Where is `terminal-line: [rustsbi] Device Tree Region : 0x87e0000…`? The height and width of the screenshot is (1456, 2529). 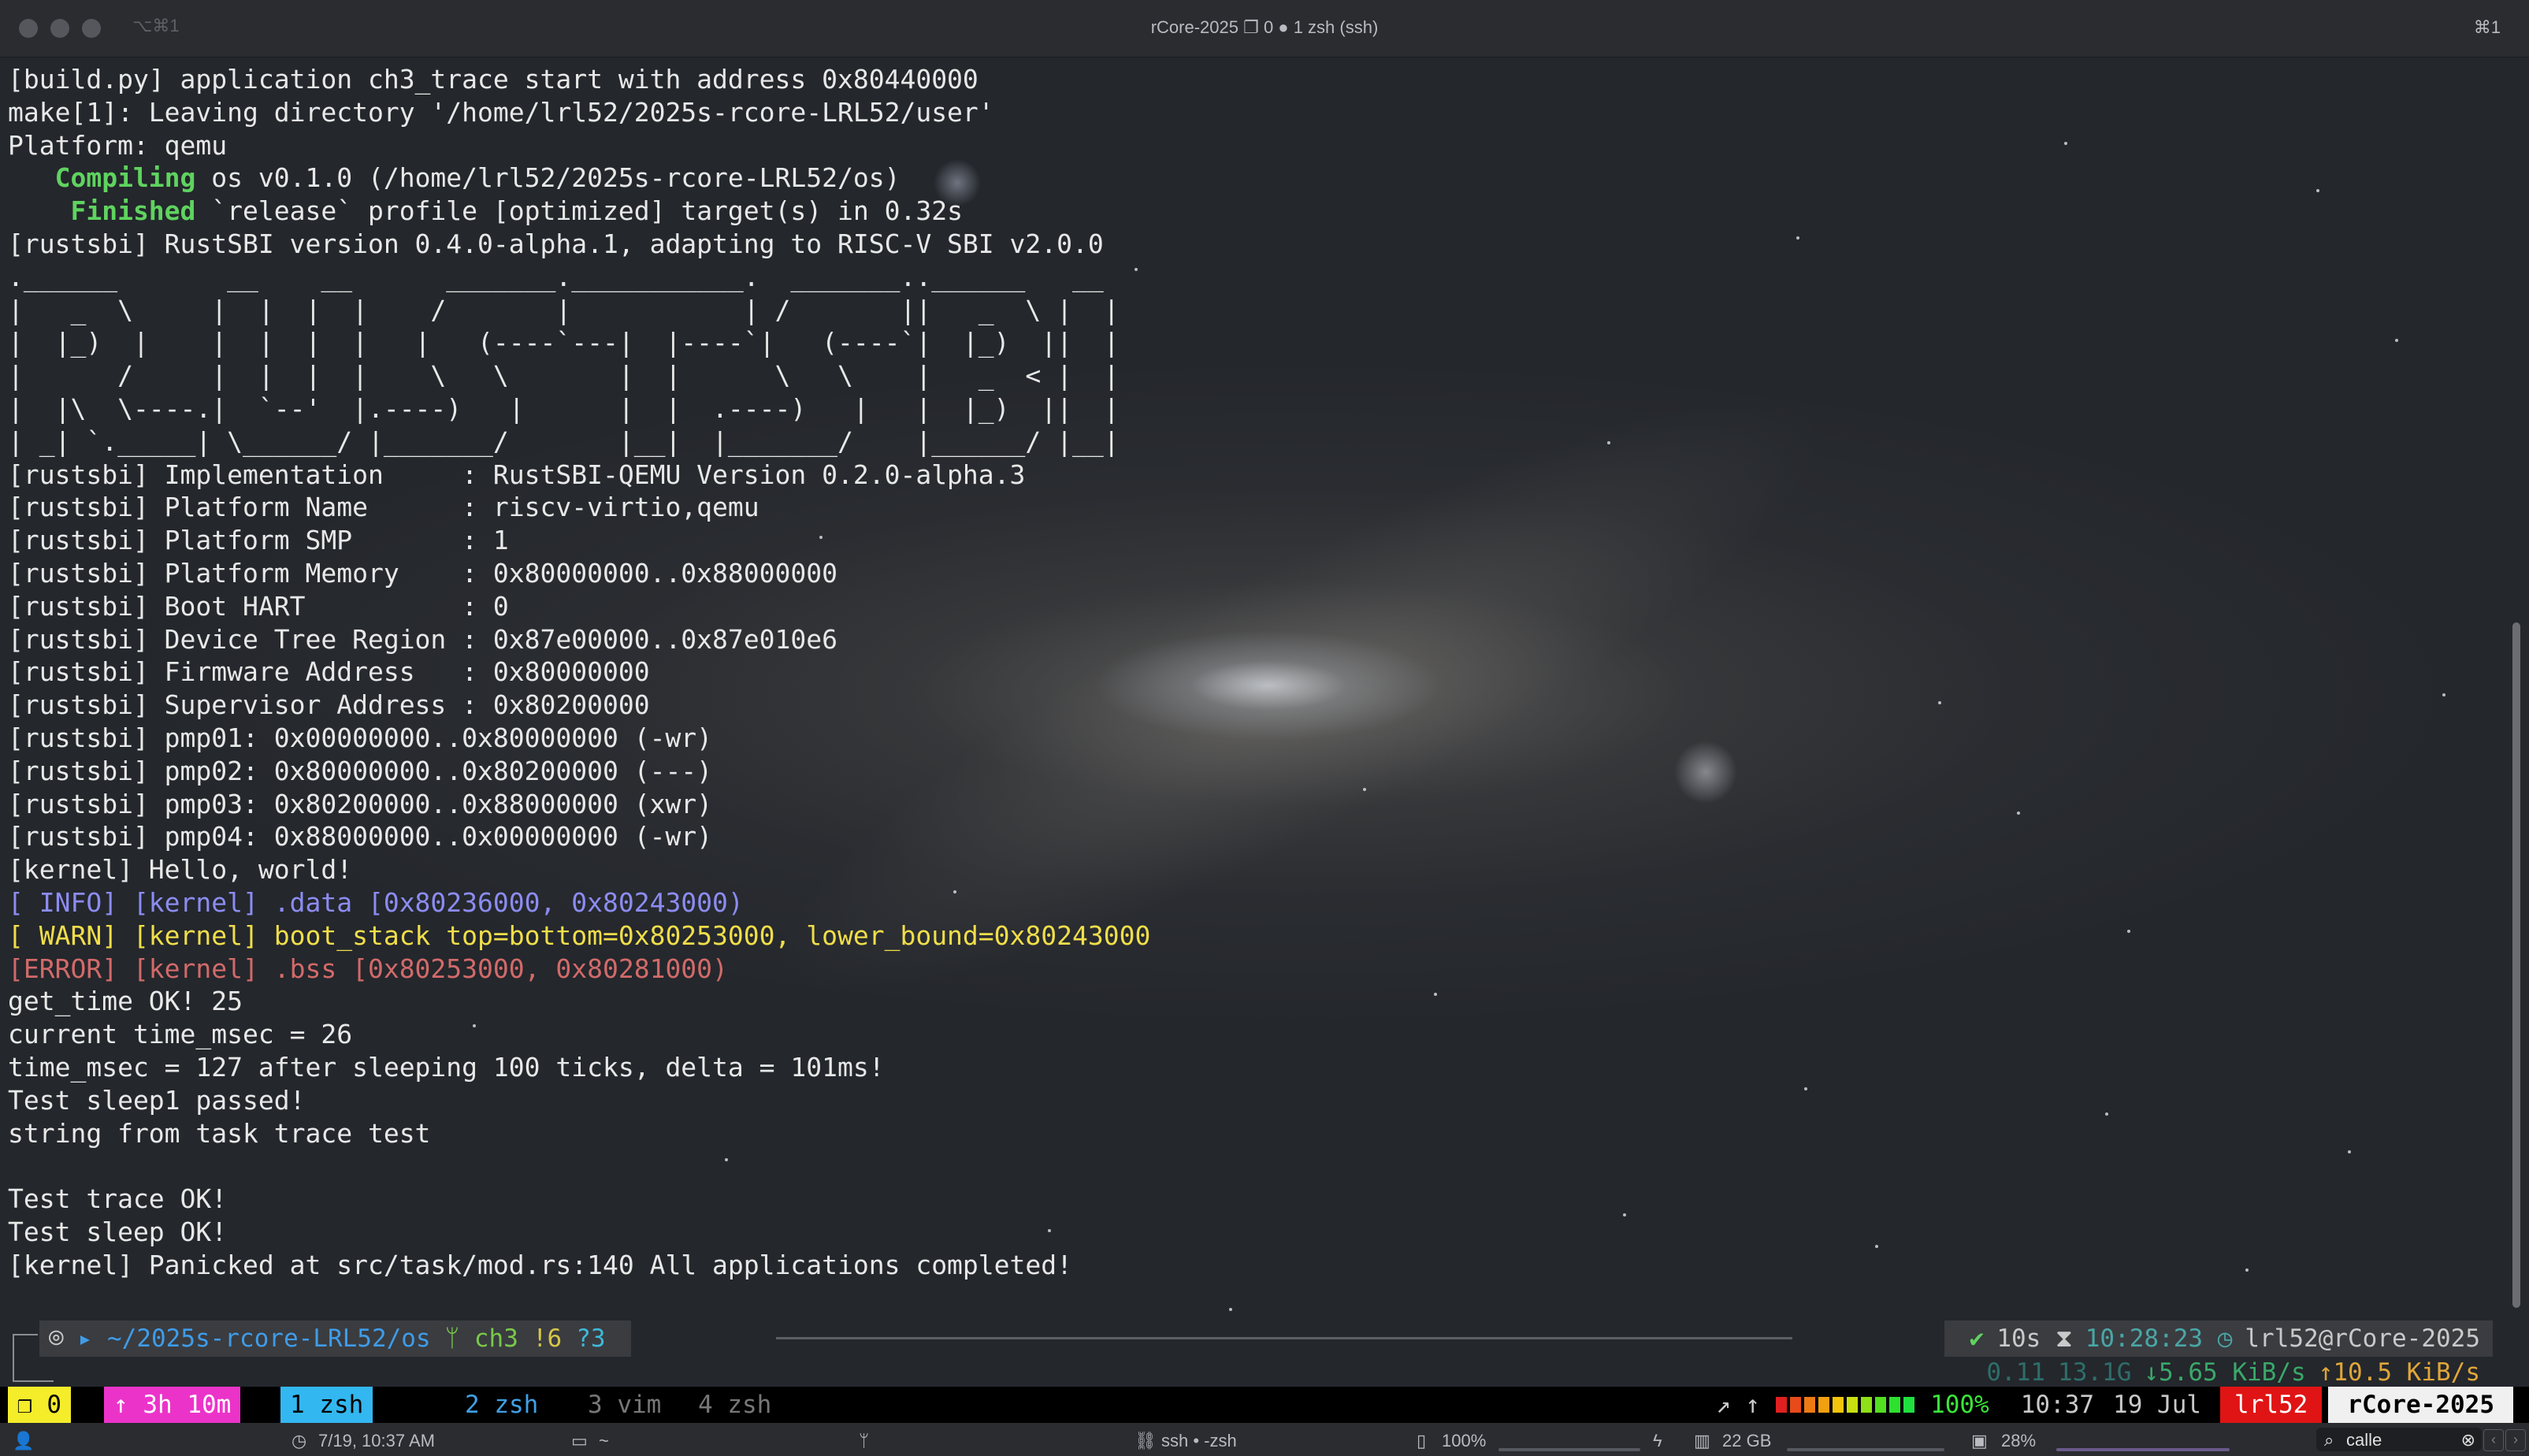 terminal-line: [rustsbi] Device Tree Region : 0x87e0000… is located at coordinates (422, 639).